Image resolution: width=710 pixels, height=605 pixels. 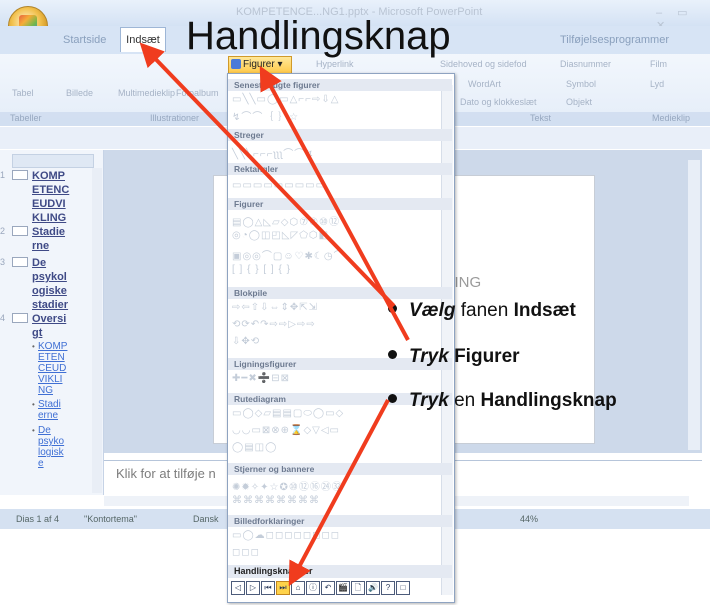 What do you see at coordinates (339, 493) in the screenshot?
I see `arrow-to-action-button` at bounding box center [339, 493].